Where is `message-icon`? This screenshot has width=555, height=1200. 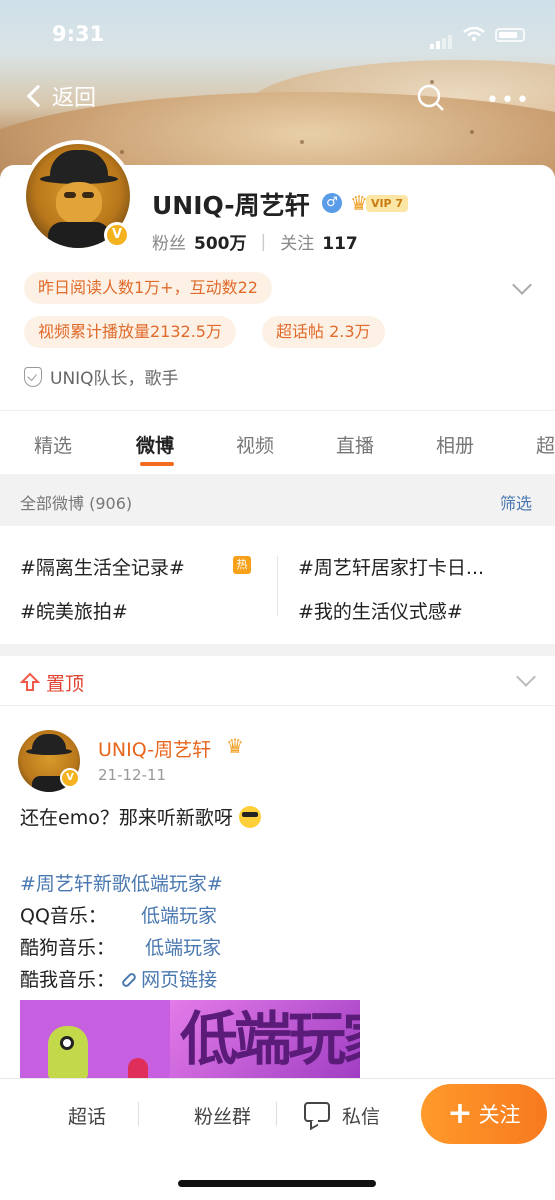 message-icon is located at coordinates (317, 1112).